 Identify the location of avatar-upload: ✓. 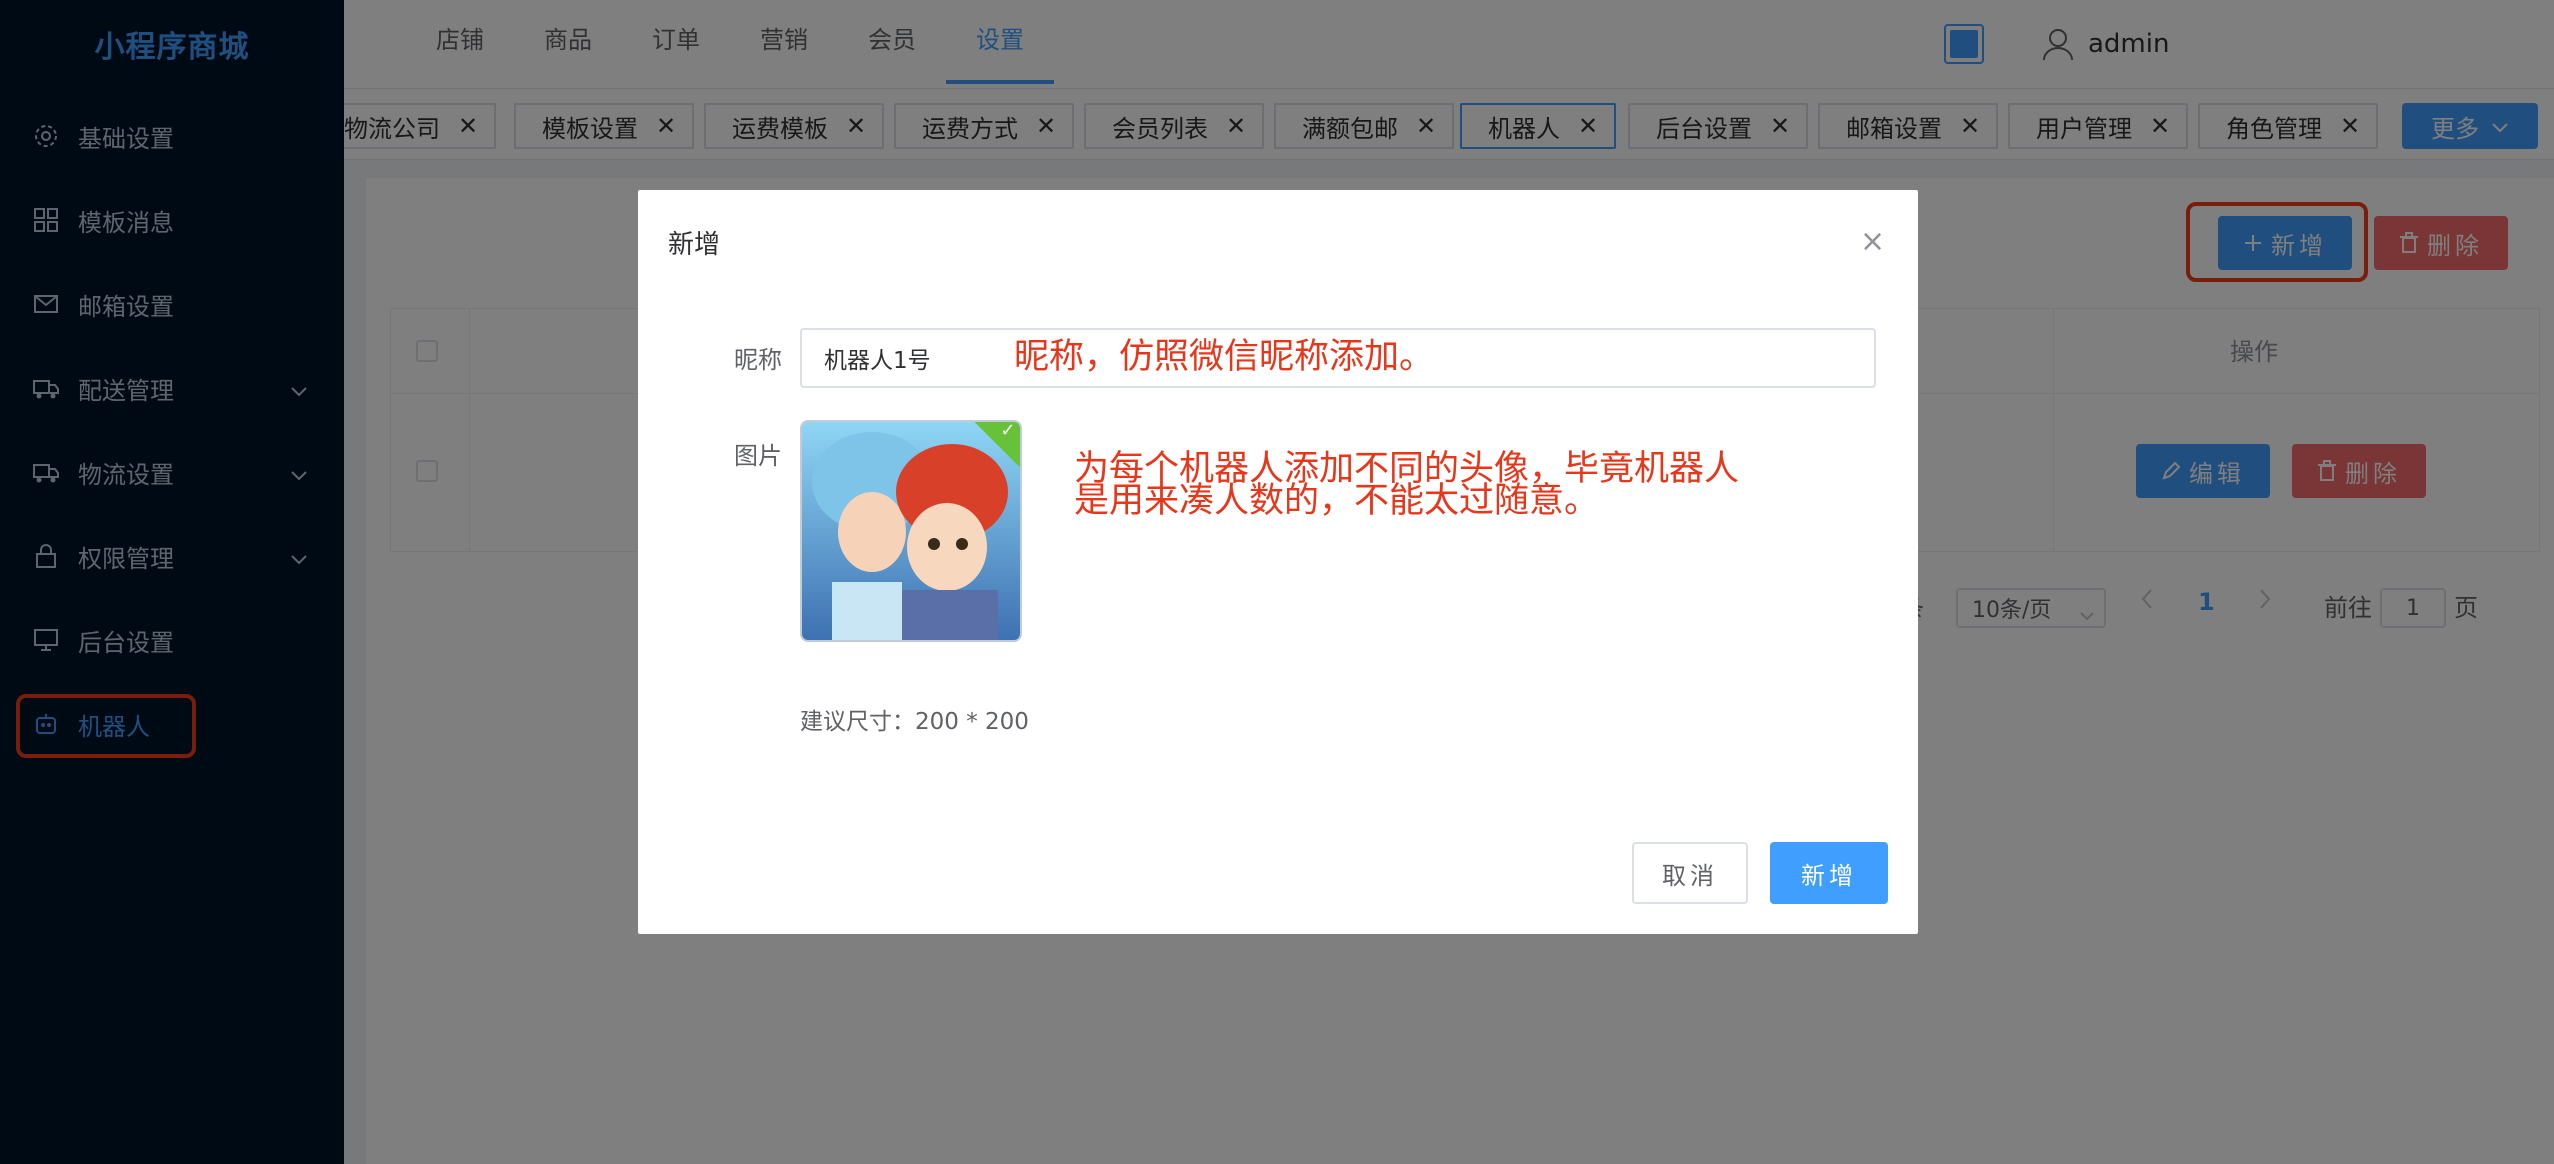
(911, 531).